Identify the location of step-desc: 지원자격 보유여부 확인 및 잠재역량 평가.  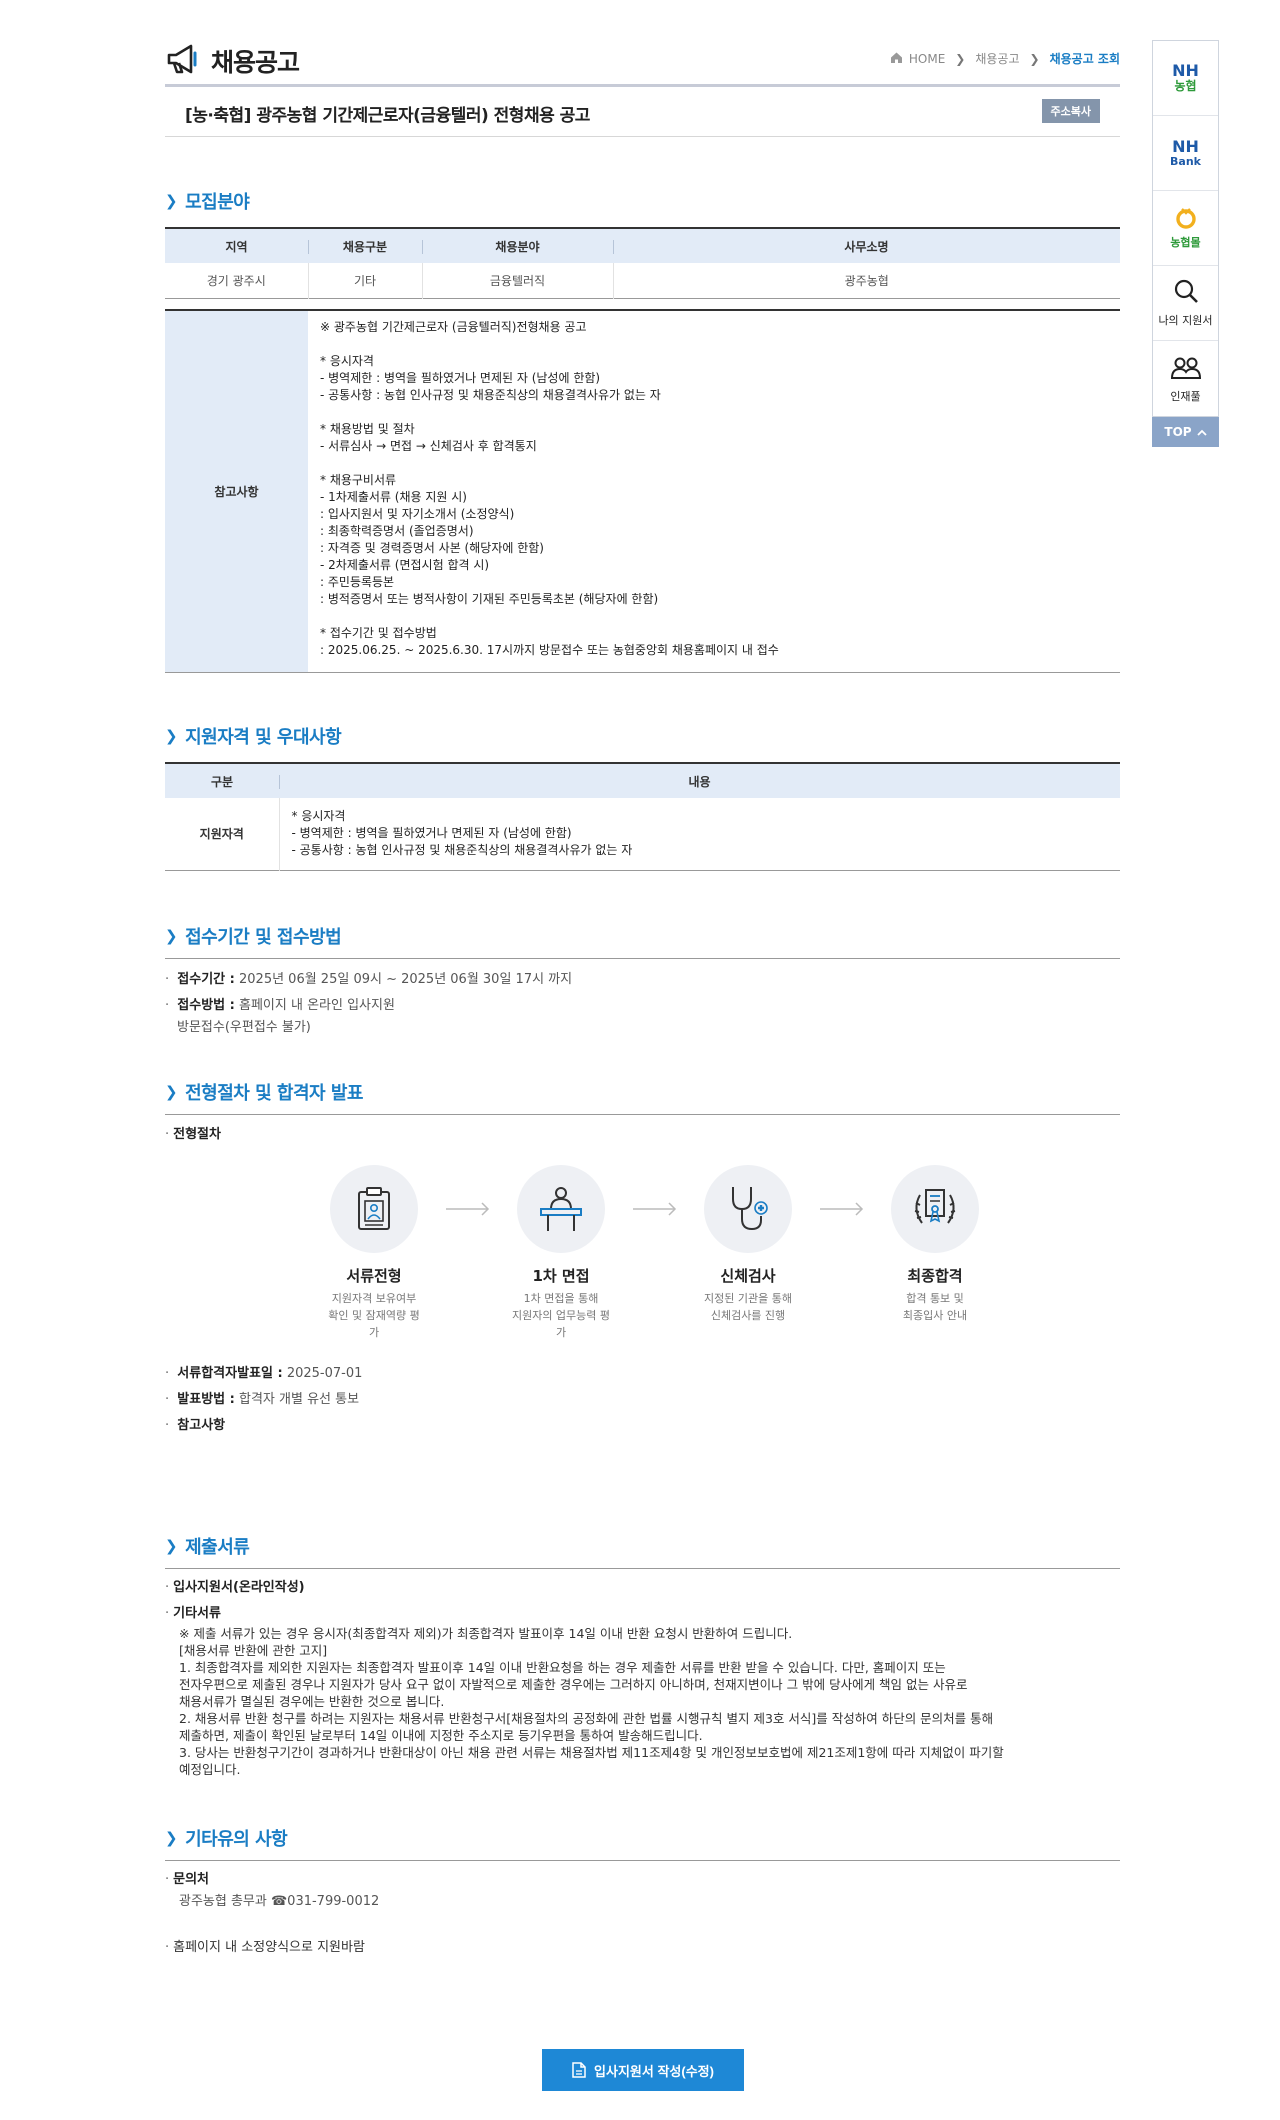
(374, 1315).